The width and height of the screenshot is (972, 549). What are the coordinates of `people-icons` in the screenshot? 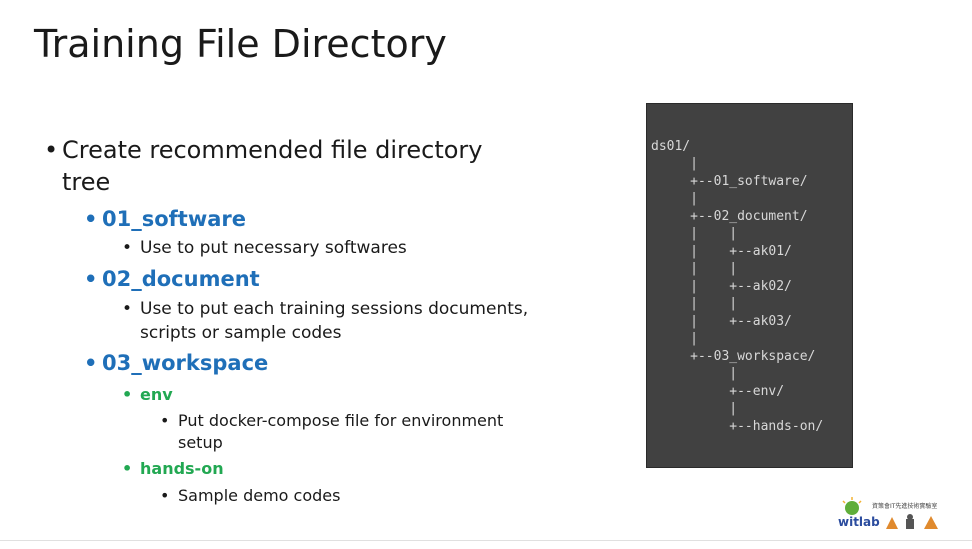 It's located at (912, 521).